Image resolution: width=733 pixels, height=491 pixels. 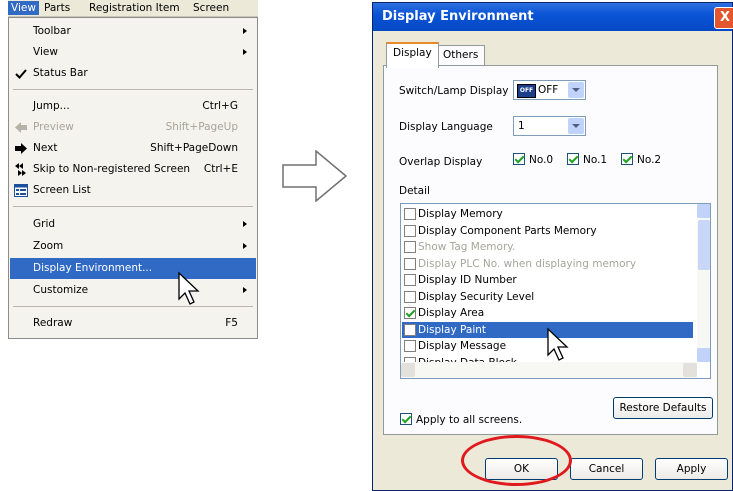 What do you see at coordinates (133, 246) in the screenshot?
I see `menu-item-zoom: Zoom` at bounding box center [133, 246].